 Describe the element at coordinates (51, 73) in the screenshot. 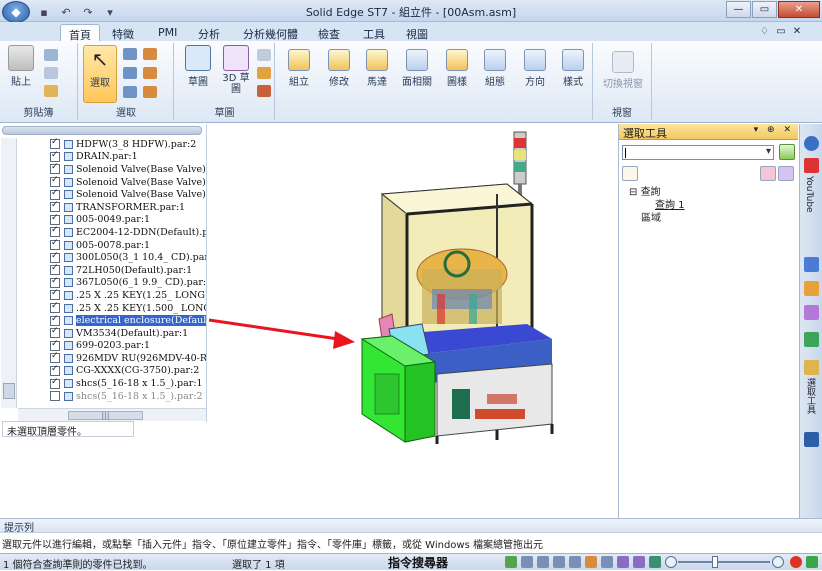

I see `copy-icon` at that location.